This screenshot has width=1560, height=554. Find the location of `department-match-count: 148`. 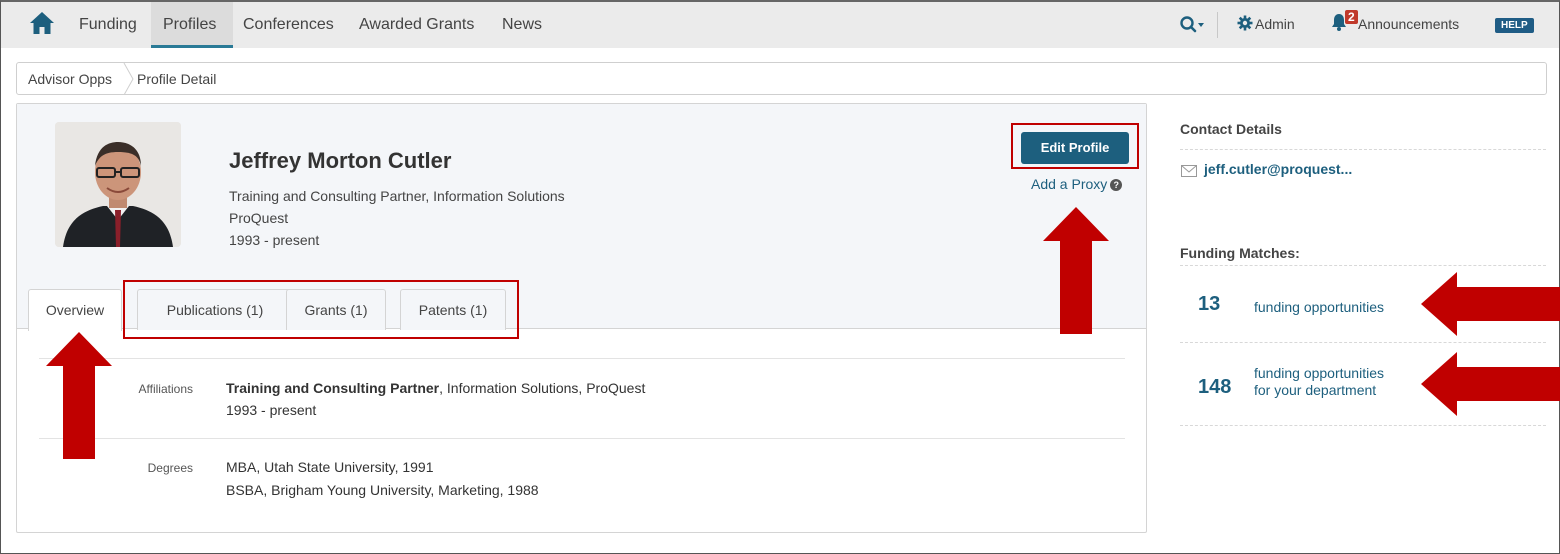

department-match-count: 148 is located at coordinates (1214, 387).